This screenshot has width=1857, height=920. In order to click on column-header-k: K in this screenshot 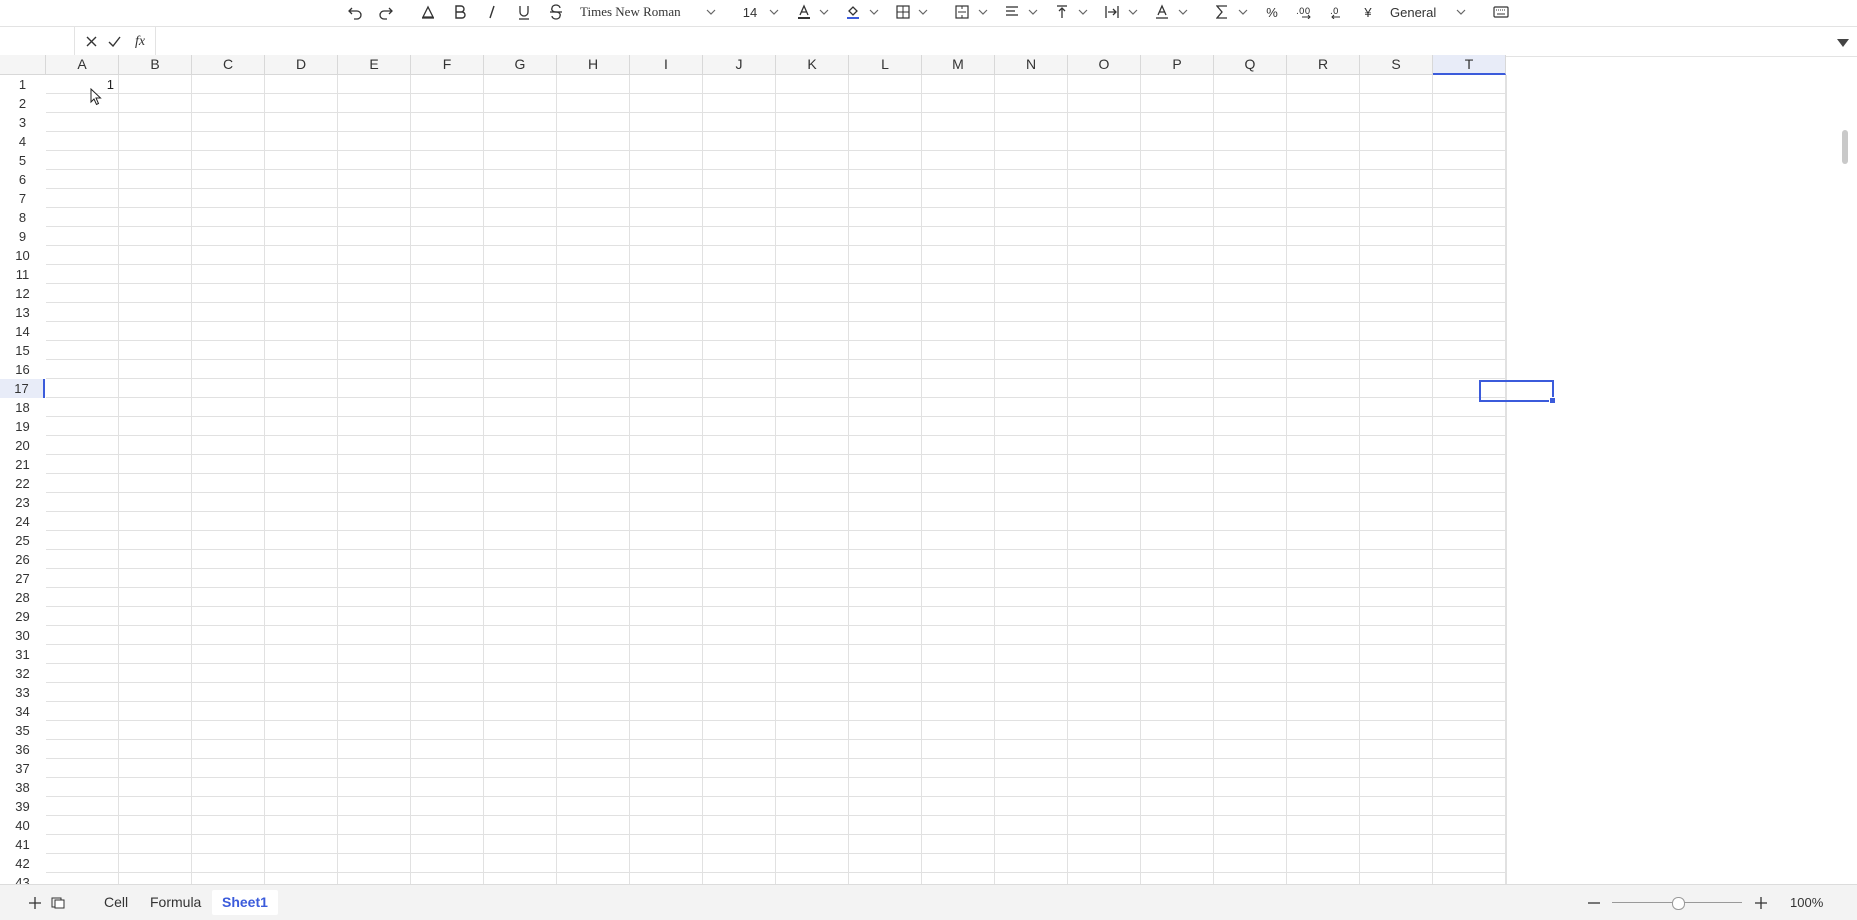, I will do `click(812, 65)`.